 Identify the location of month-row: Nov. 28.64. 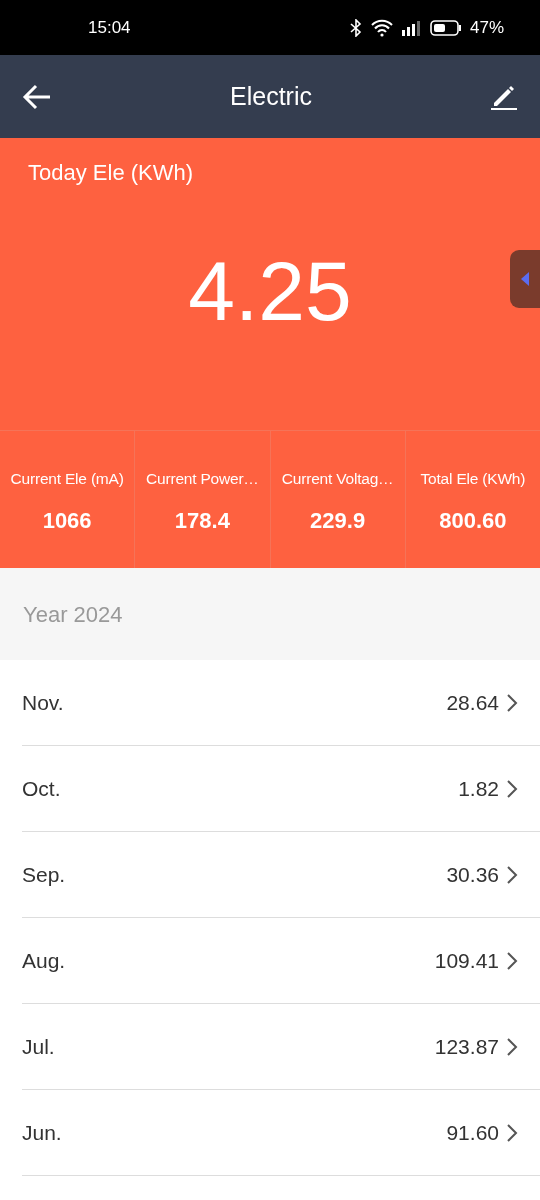
(281, 703).